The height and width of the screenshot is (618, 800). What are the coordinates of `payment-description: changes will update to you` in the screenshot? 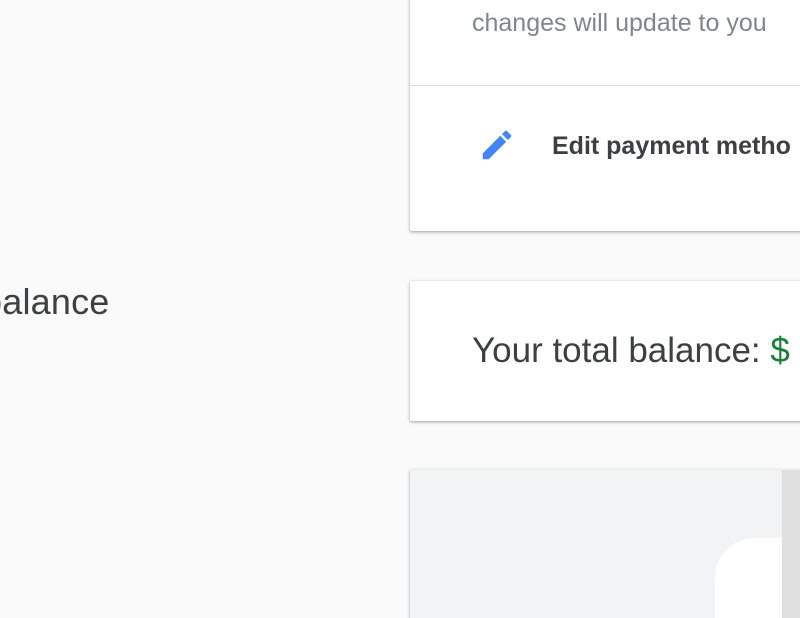 It's located at (619, 23).